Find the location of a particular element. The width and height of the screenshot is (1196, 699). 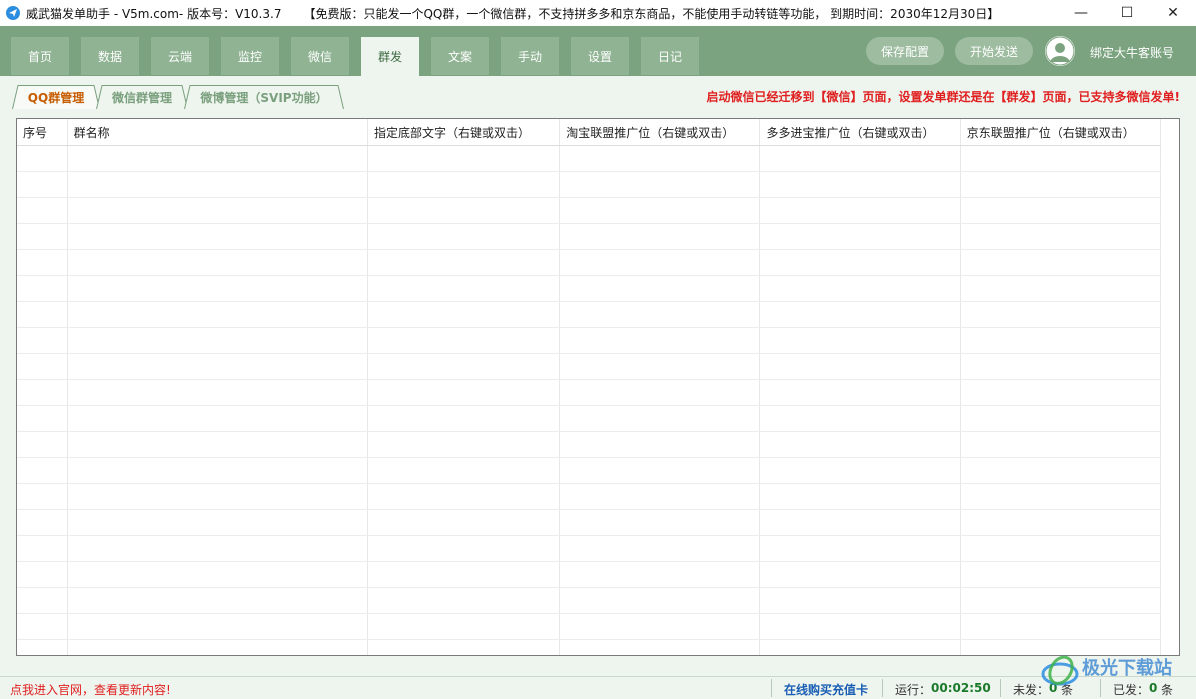

bind-account-link: 绑定大牛客账号 is located at coordinates (1132, 52).